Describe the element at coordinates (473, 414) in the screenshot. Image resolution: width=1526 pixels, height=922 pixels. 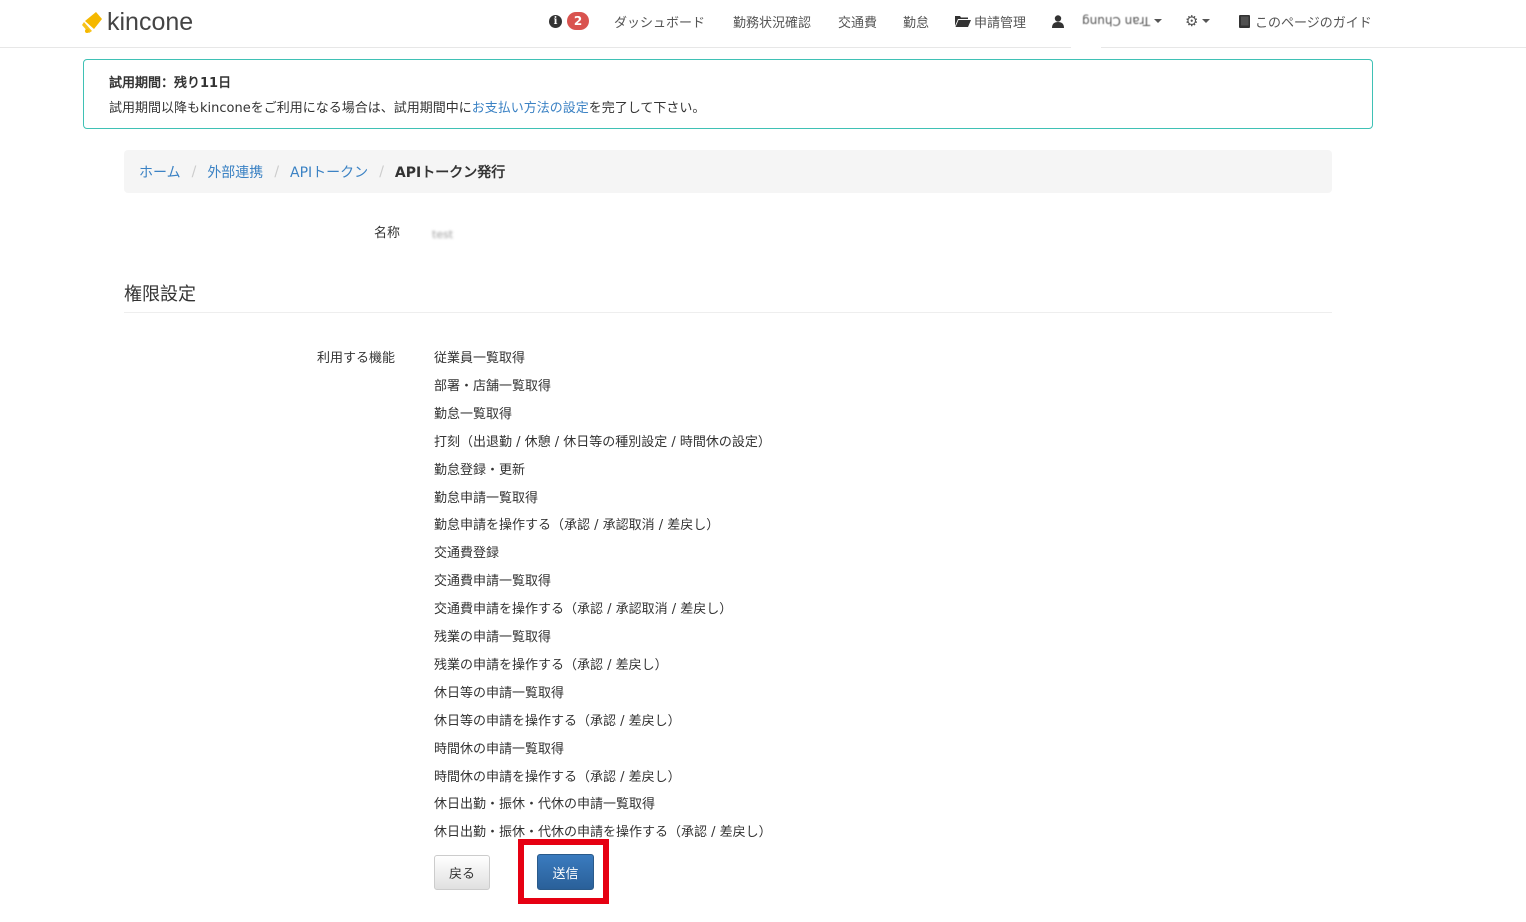
I see `feature-item: 勤怠一覧取得` at that location.